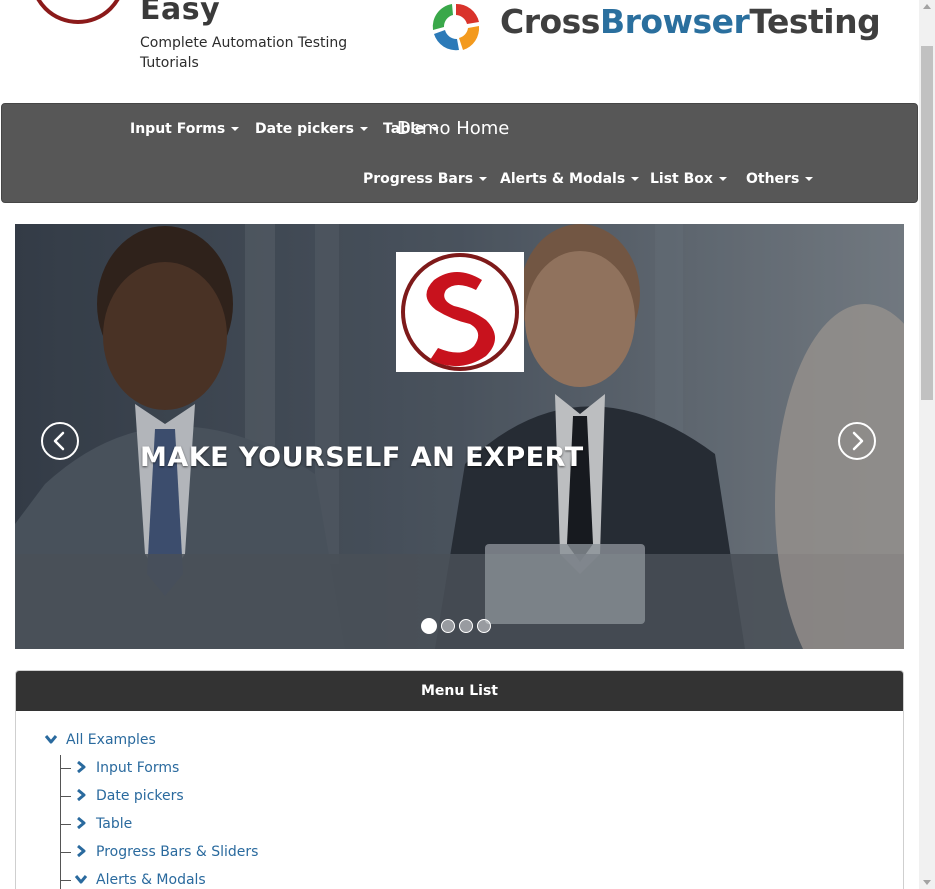 The image size is (935, 889). I want to click on tree-item-label: Date pickers, so click(140, 796).